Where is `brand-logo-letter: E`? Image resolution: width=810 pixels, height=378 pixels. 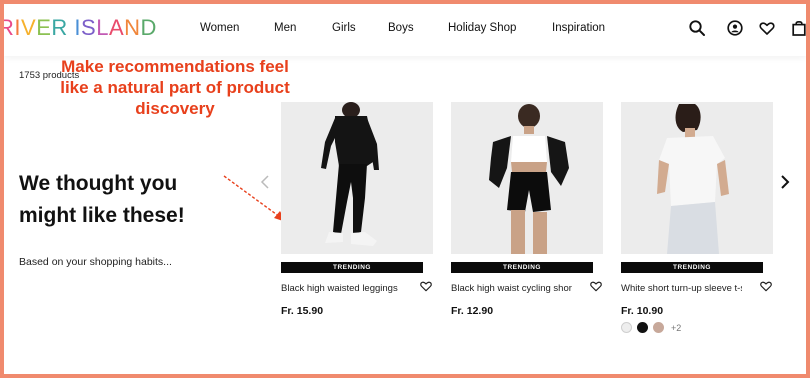
brand-logo-letter: E is located at coordinates (44, 27).